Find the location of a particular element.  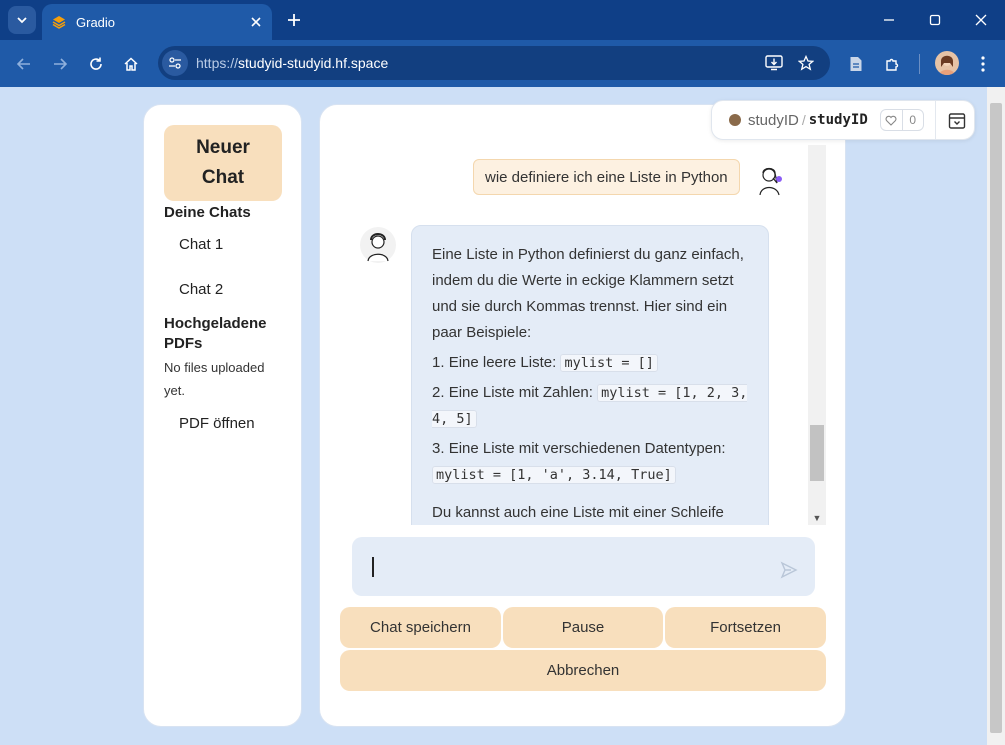

extensions-button is located at coordinates (893, 64).